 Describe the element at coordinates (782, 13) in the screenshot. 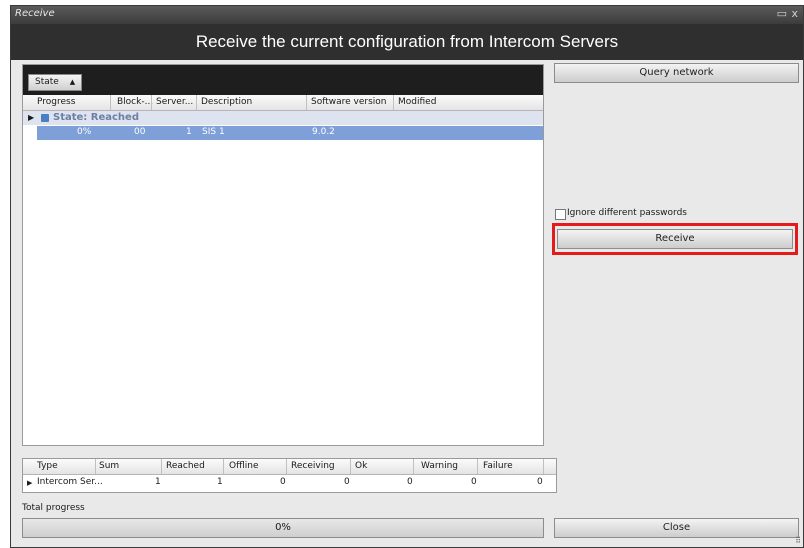

I see `maximize-icon: ▭` at that location.